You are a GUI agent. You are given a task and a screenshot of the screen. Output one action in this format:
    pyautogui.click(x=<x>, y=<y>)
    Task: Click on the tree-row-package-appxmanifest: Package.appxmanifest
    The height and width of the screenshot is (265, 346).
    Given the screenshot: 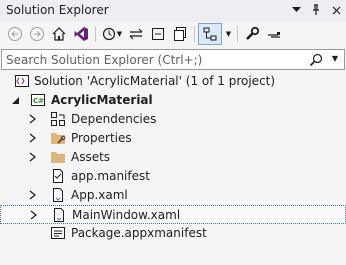 What is the action you would take?
    pyautogui.click(x=173, y=233)
    